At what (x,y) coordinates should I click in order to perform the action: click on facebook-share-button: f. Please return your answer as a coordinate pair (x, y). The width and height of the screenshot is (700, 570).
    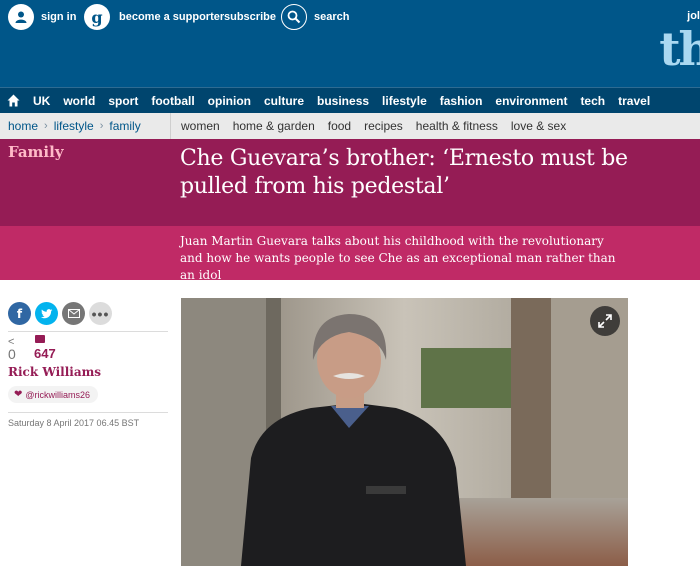
    Looking at the image, I should click on (19, 313).